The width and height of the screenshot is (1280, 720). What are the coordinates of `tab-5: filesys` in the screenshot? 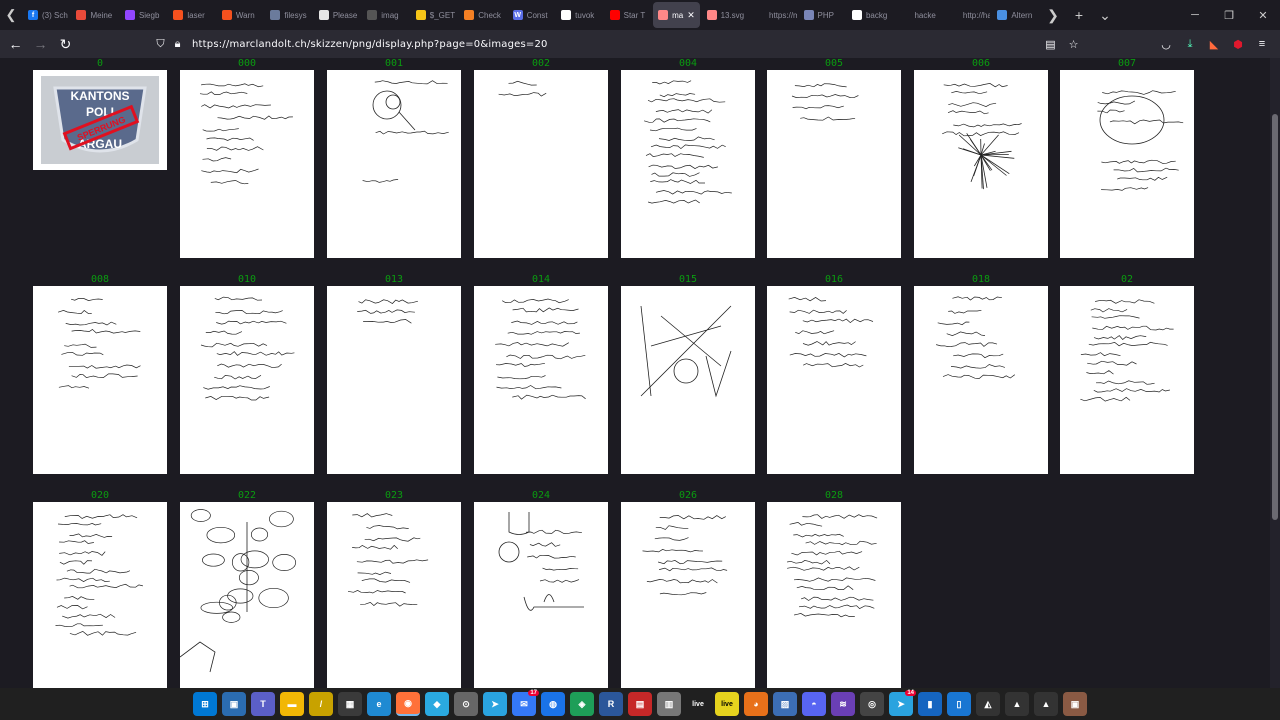 It's located at (288, 15).